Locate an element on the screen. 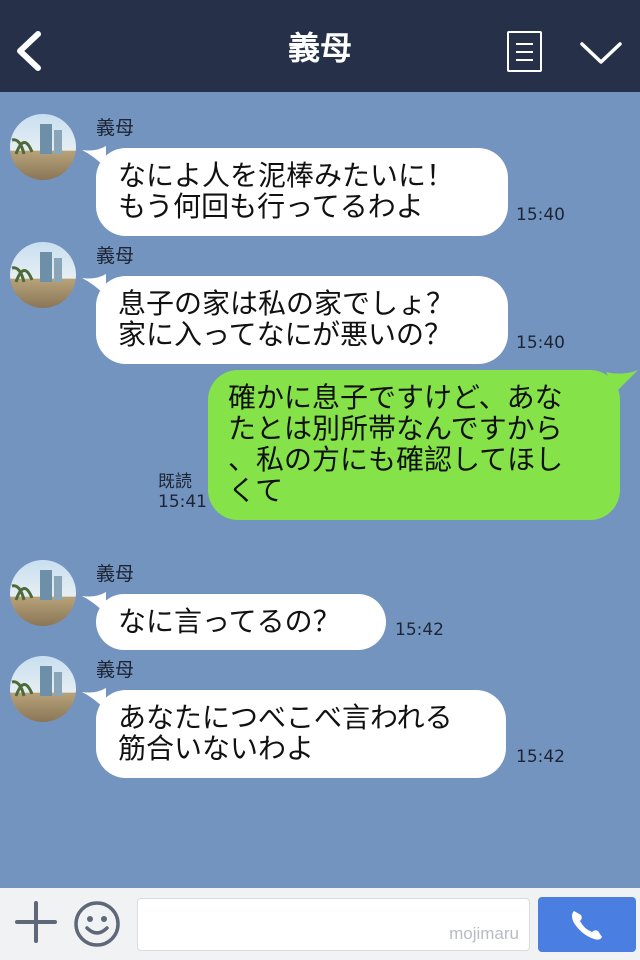 The width and height of the screenshot is (640, 960). message-line: 息子の家は私の家でしょ？ is located at coordinates (286, 303).